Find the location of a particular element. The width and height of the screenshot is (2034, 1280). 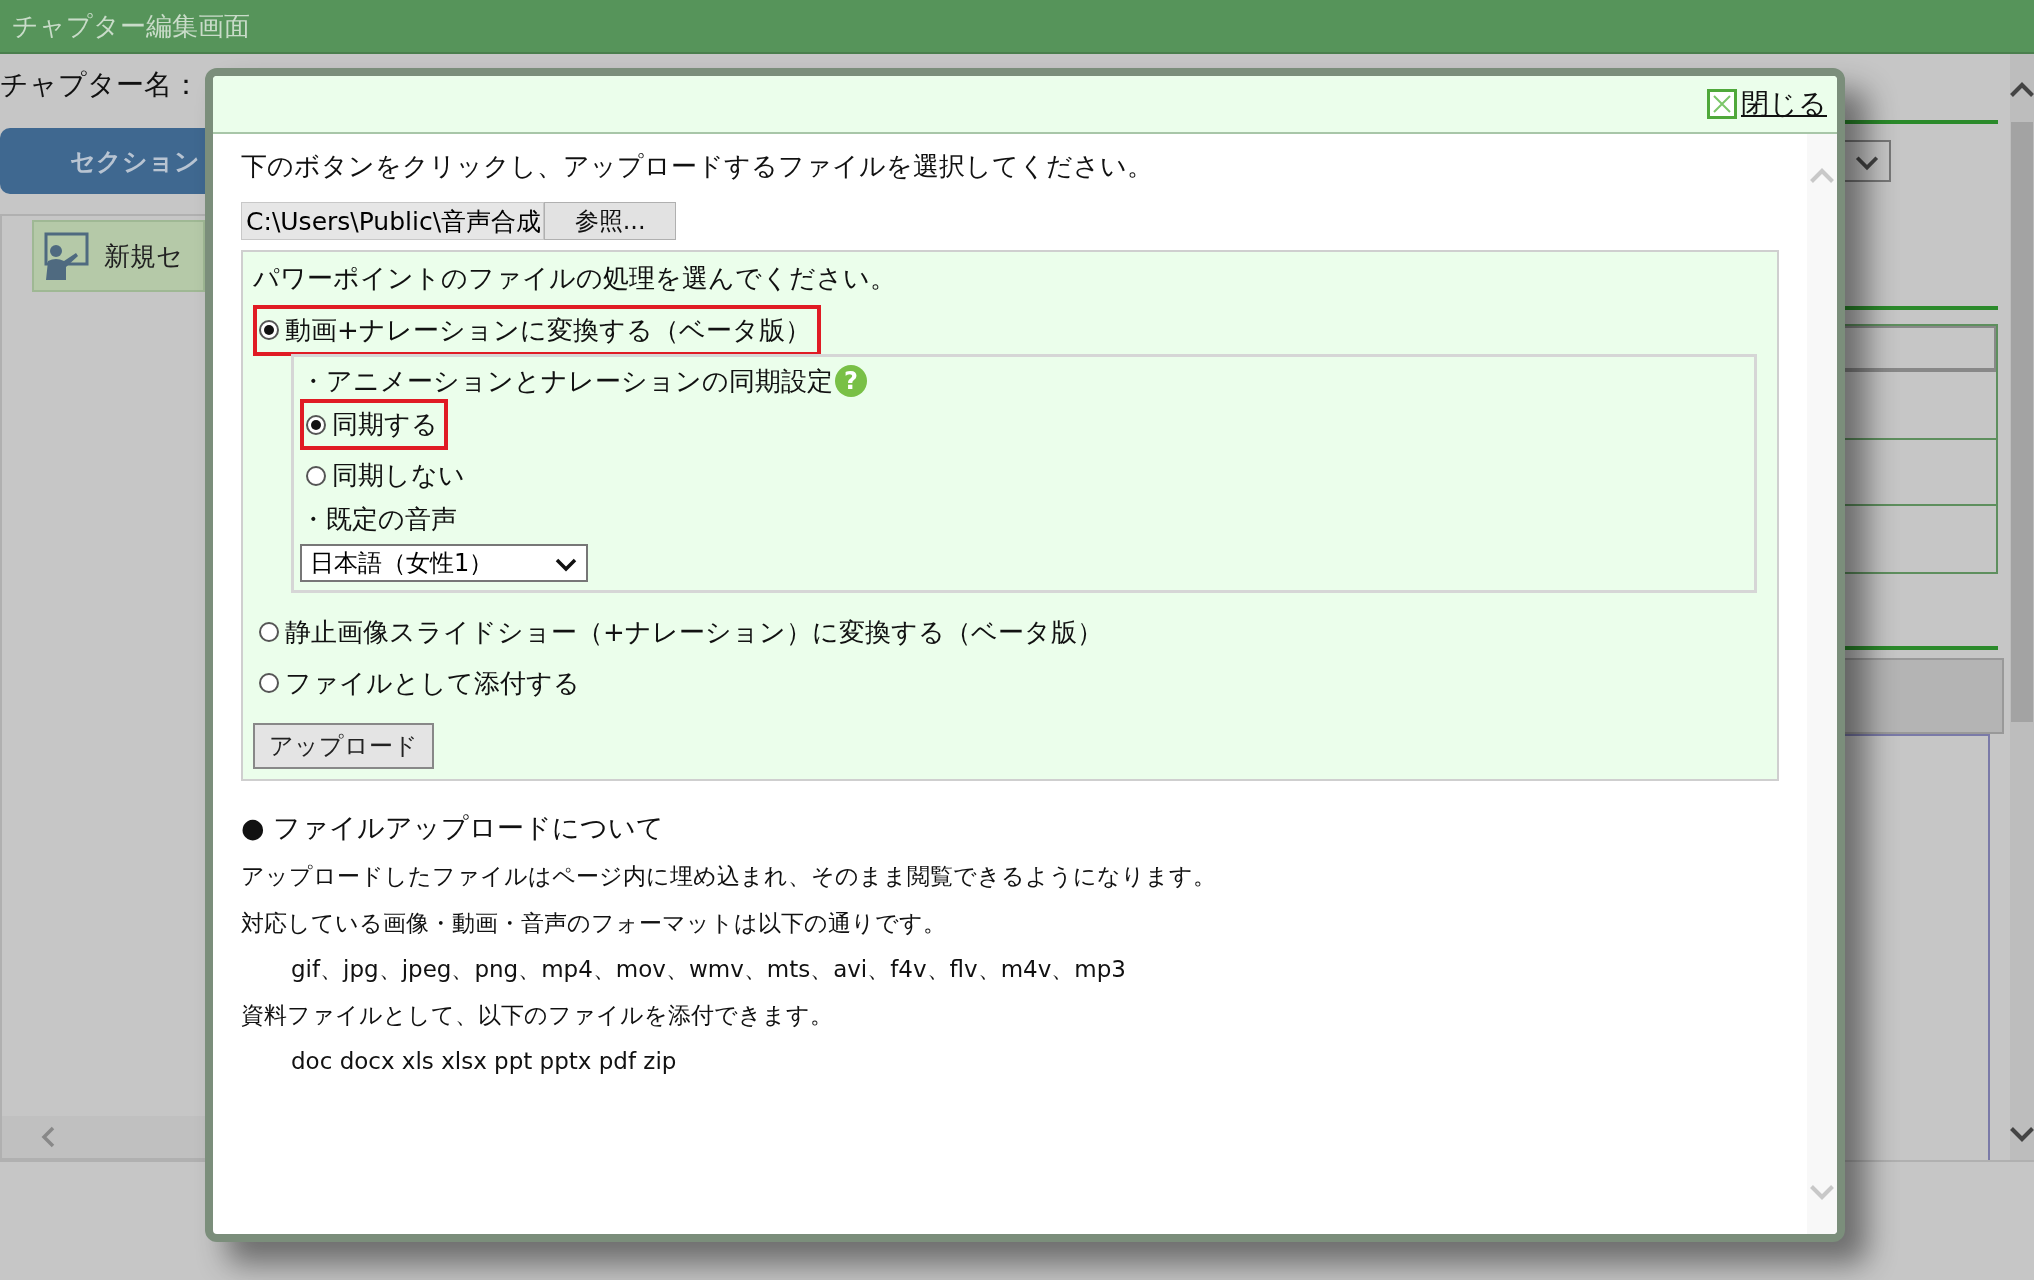

radio-option: 同期しない is located at coordinates (387, 476).